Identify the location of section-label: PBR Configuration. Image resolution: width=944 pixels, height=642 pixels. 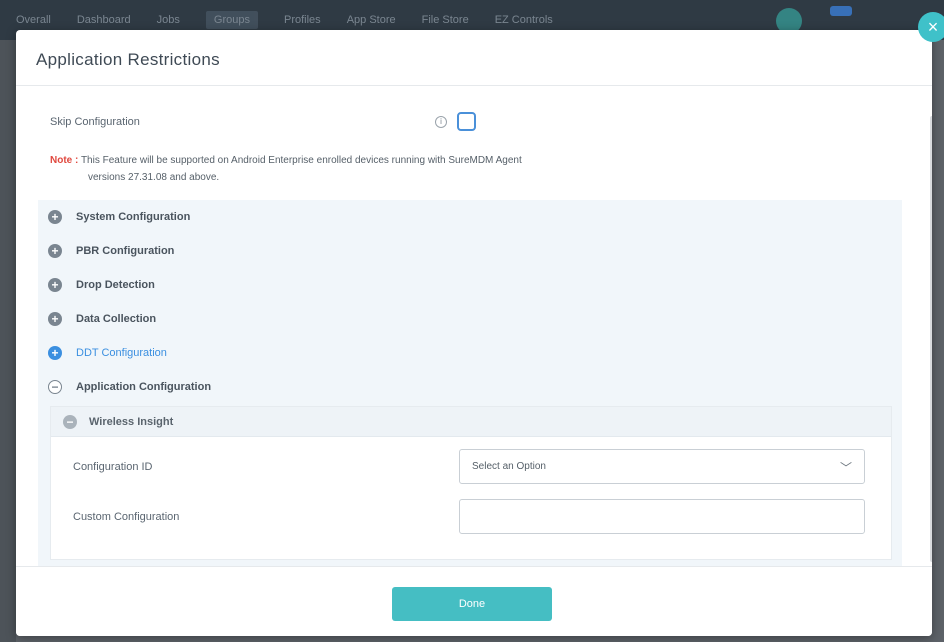
(125, 251).